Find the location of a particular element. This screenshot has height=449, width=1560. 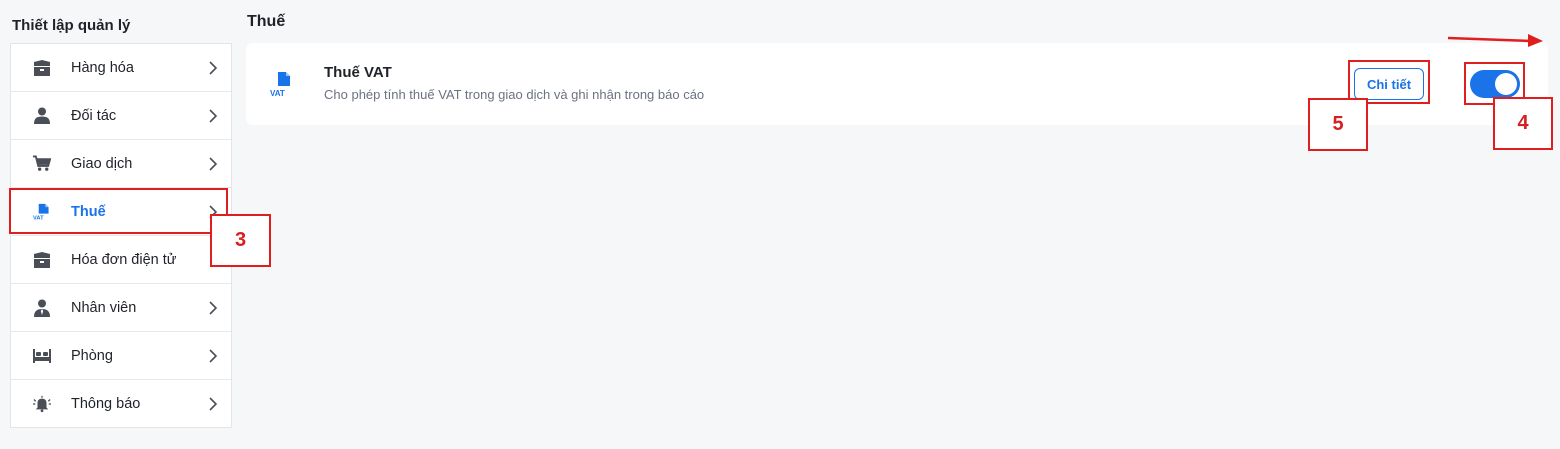

card-title: Thuế VAT is located at coordinates (358, 72).